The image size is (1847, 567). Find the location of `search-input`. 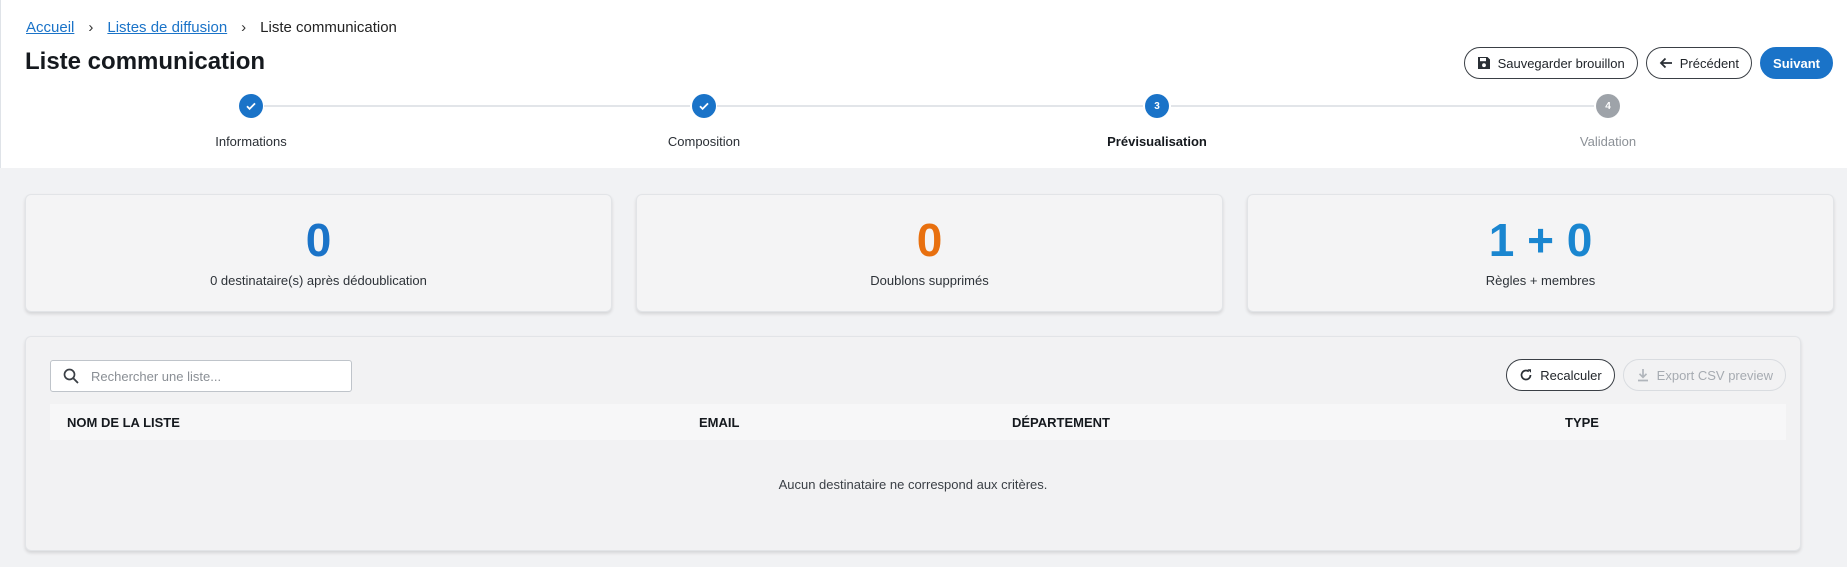

search-input is located at coordinates (211, 376).